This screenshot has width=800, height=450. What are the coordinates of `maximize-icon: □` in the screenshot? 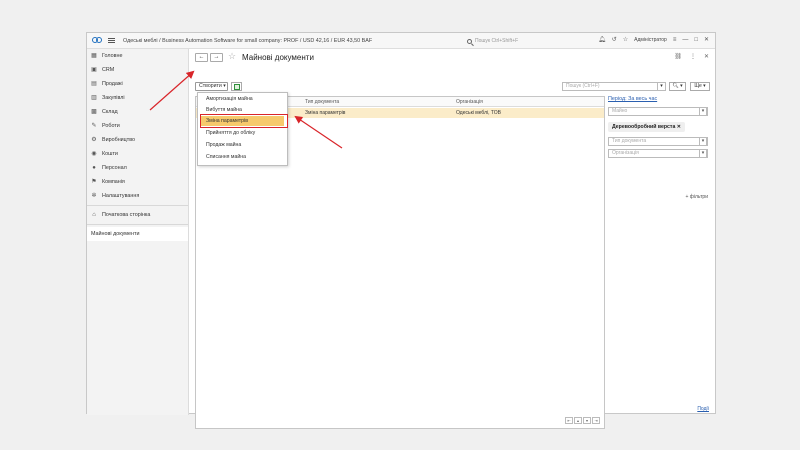 It's located at (696, 40).